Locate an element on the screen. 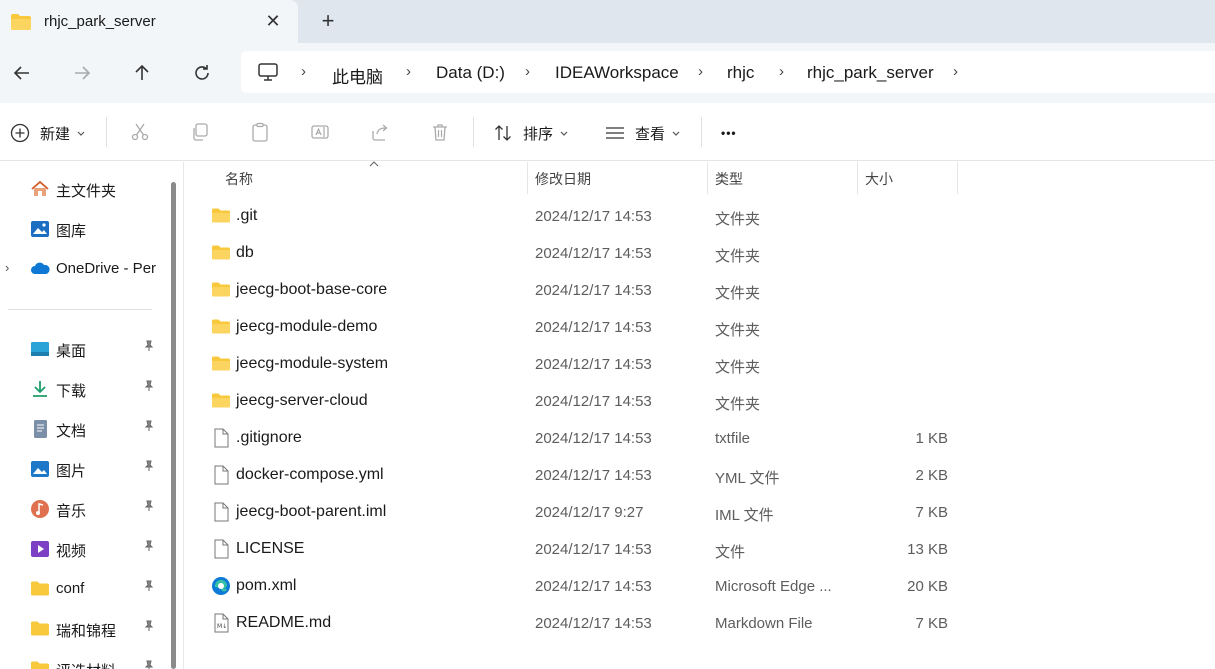 This screenshot has height=669, width=1215. file-row: .git 2024/12/17 14:53 文件夹 is located at coordinates (585, 216).